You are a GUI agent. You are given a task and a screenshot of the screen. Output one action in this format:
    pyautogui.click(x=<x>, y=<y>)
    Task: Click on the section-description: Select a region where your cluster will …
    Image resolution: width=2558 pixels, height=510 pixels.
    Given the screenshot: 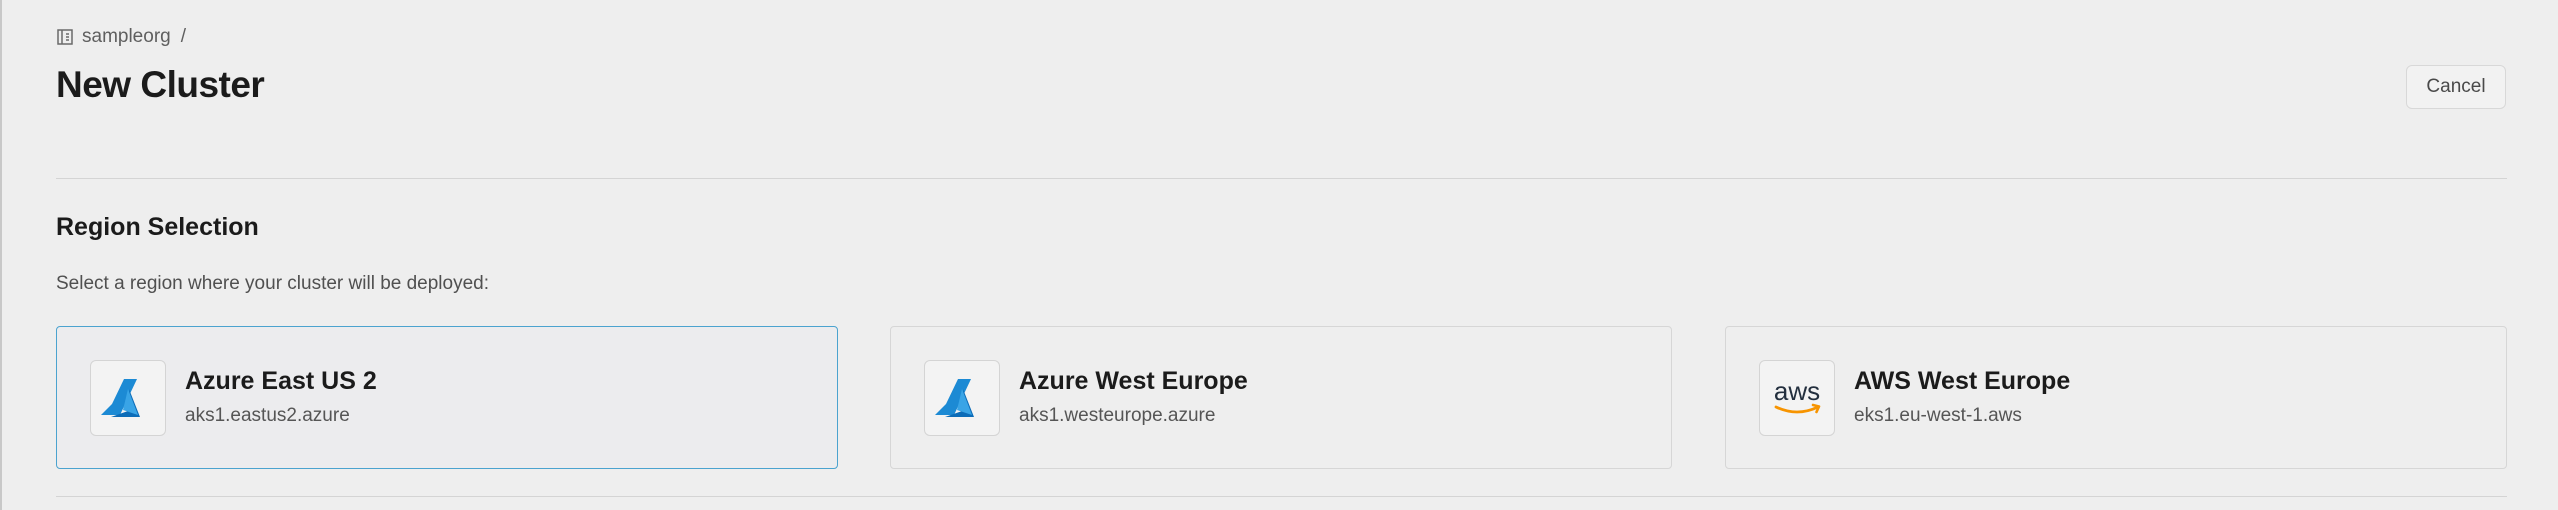 What is the action you would take?
    pyautogui.click(x=273, y=283)
    